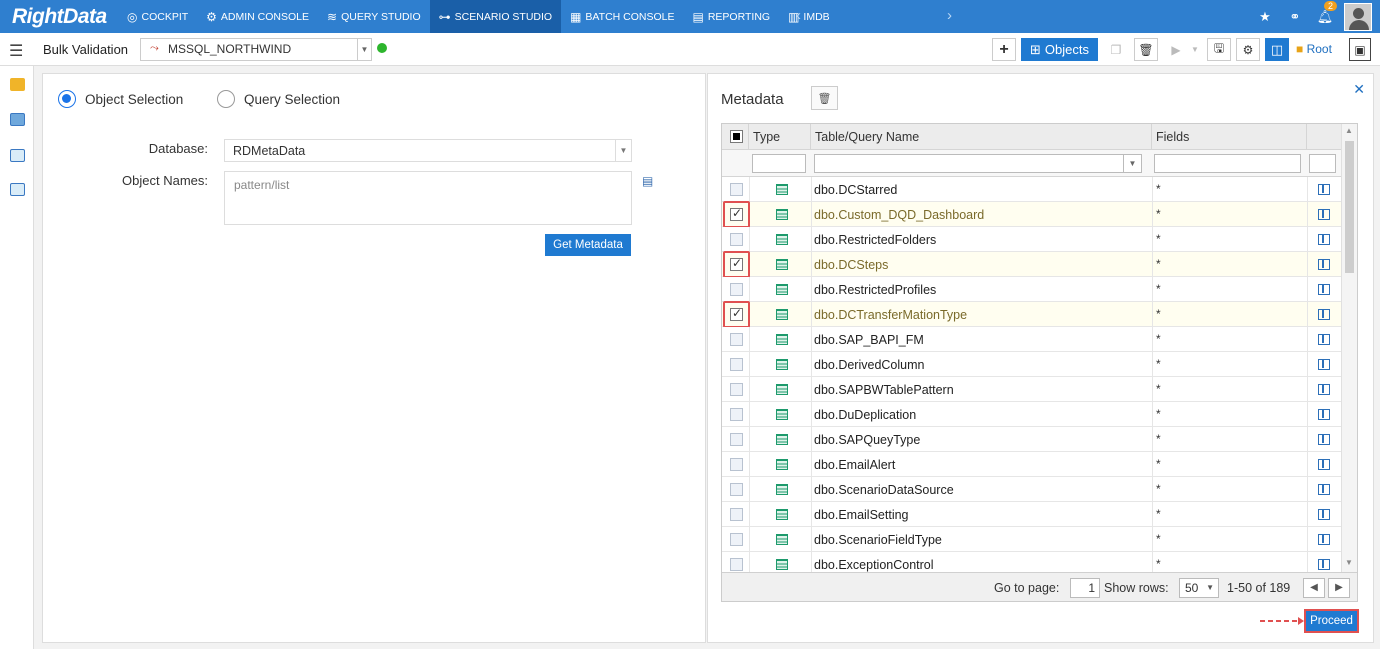  What do you see at coordinates (1032, 239) in the screenshot?
I see `table-row: dbo.RestrictedFolders *` at bounding box center [1032, 239].